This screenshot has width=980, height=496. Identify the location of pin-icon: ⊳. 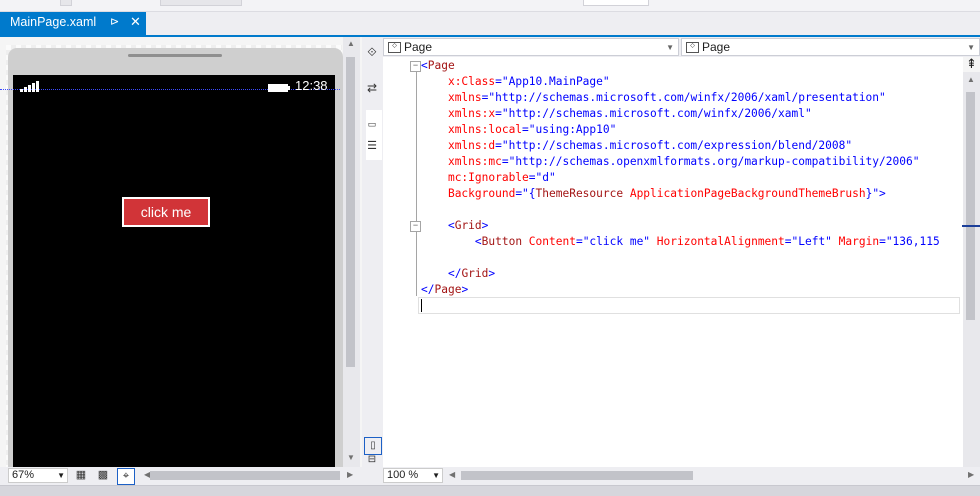
(114, 21).